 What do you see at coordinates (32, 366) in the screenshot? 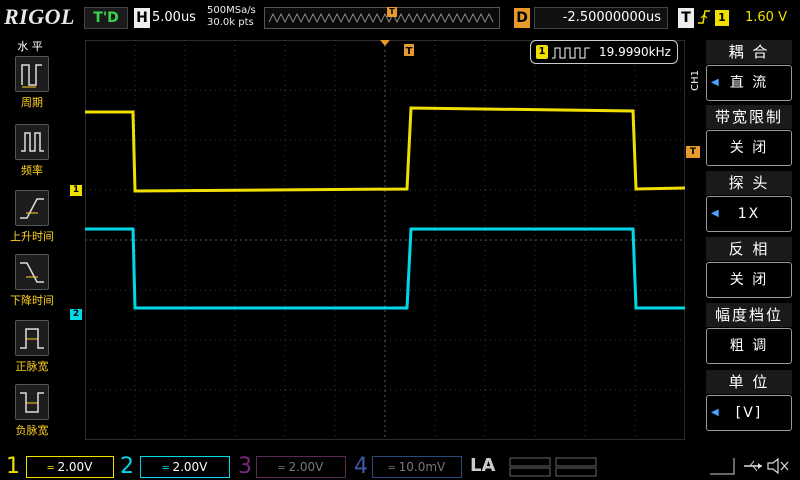
I see `positive-width-label: 正脉宽` at bounding box center [32, 366].